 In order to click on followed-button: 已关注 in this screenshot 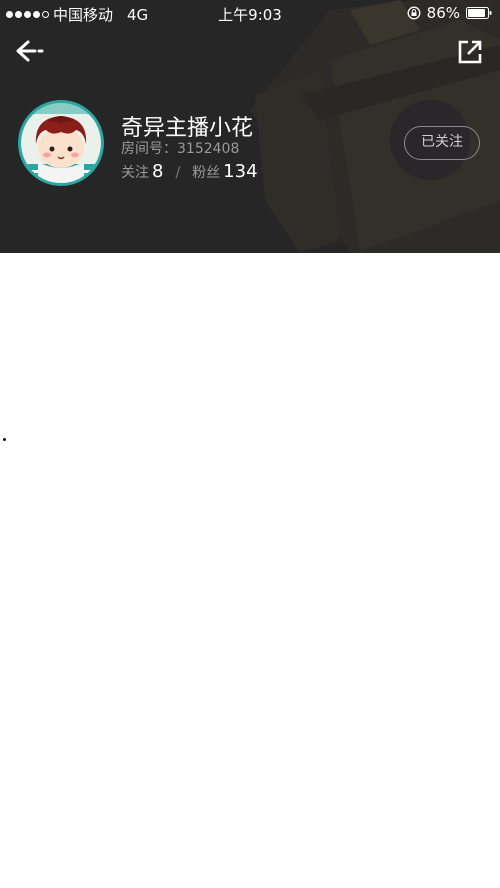, I will do `click(442, 143)`.